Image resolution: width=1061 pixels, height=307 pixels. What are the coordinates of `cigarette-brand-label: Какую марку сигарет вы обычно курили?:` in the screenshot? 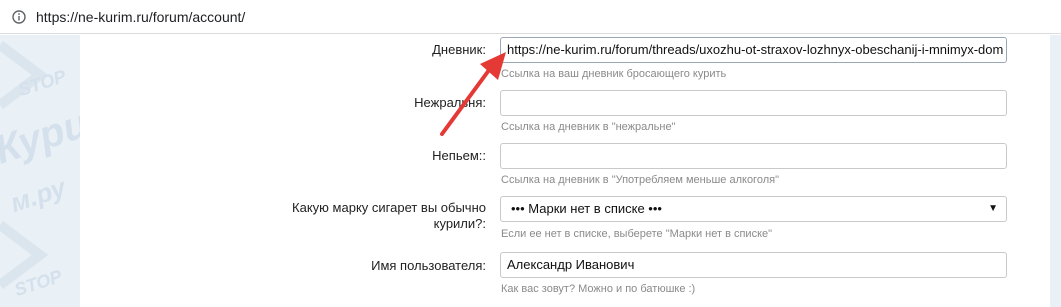 It's located at (389, 216).